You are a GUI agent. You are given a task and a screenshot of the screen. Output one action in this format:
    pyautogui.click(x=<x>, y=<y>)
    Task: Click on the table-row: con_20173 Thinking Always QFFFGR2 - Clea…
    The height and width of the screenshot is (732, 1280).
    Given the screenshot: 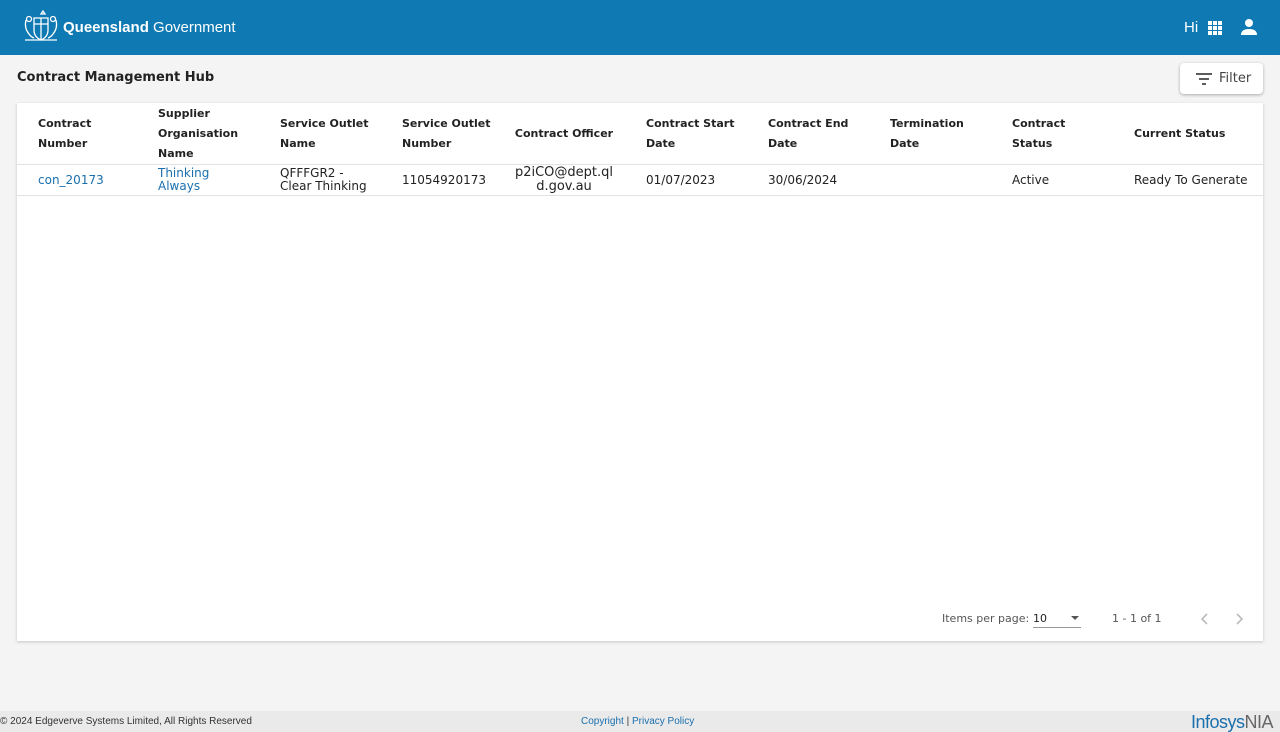 What is the action you would take?
    pyautogui.click(x=640, y=180)
    